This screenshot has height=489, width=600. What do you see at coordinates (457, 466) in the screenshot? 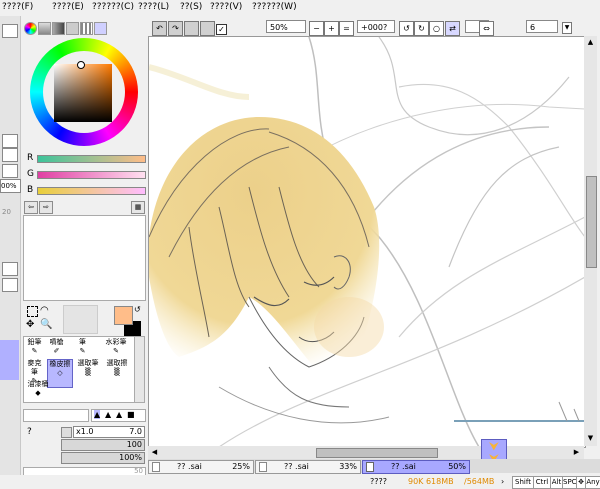
I see `tab-zoom: 50%` at bounding box center [457, 466].